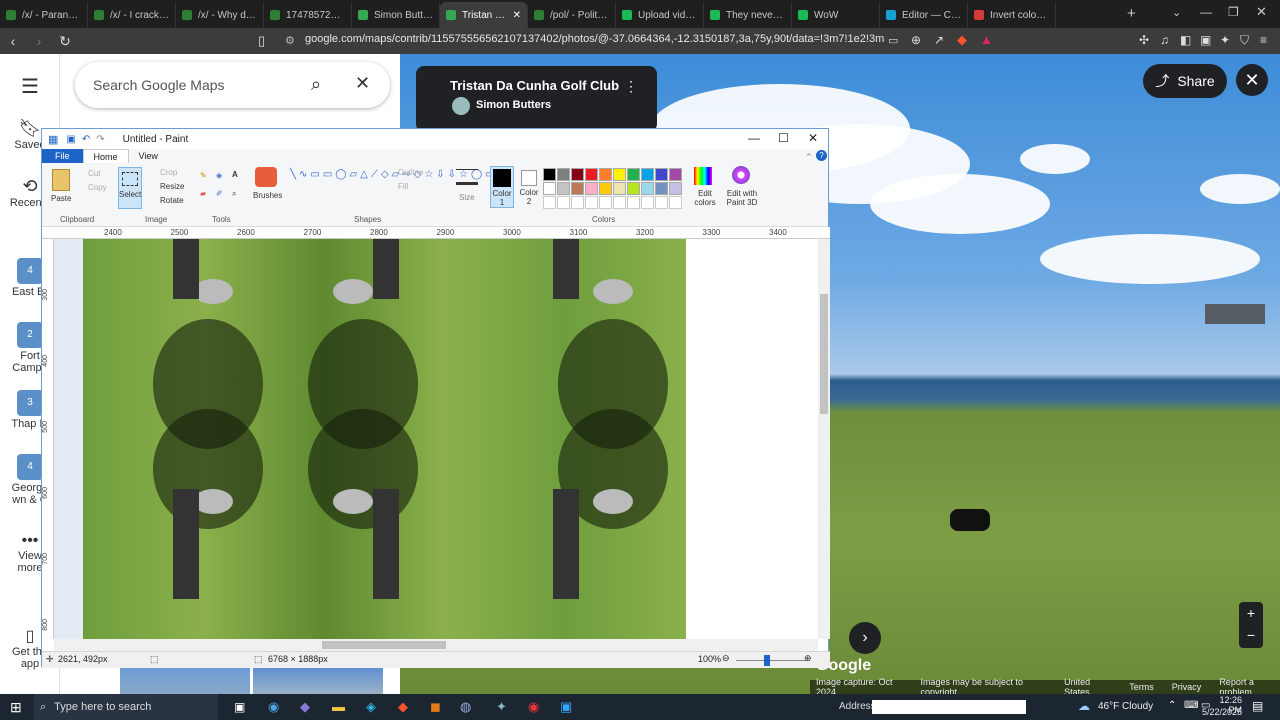 This screenshot has height=720, width=1280. I want to click on close-tab-icon: ✕, so click(517, 15).